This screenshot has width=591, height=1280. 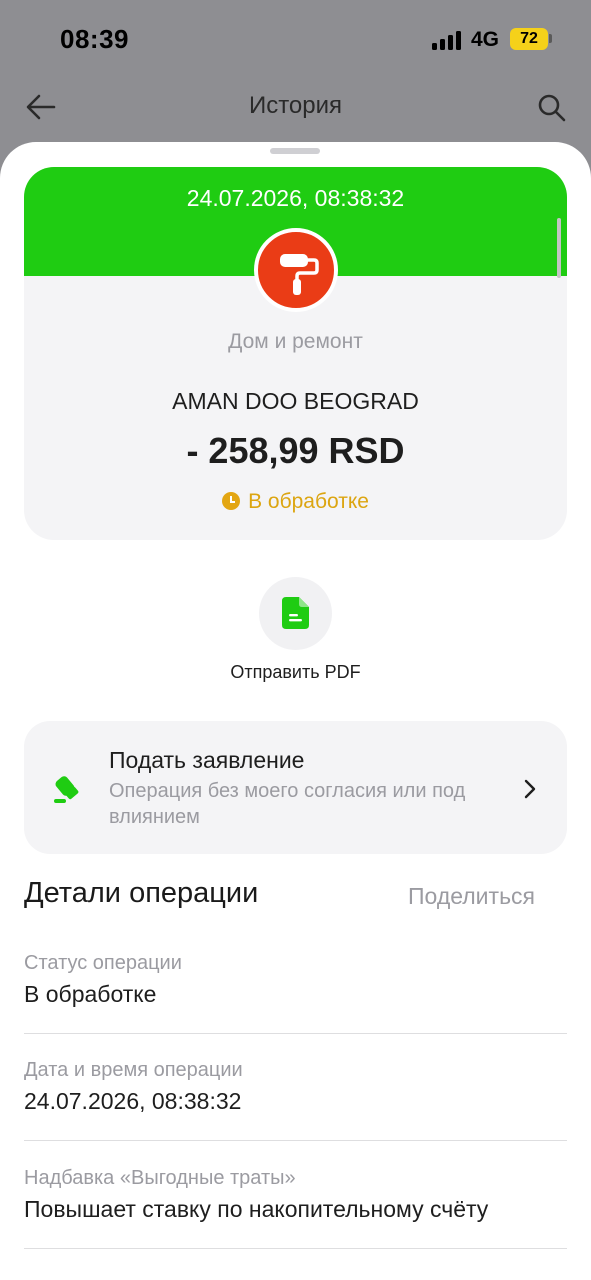 I want to click on detail-label: Дата и время операции, so click(x=133, y=1070).